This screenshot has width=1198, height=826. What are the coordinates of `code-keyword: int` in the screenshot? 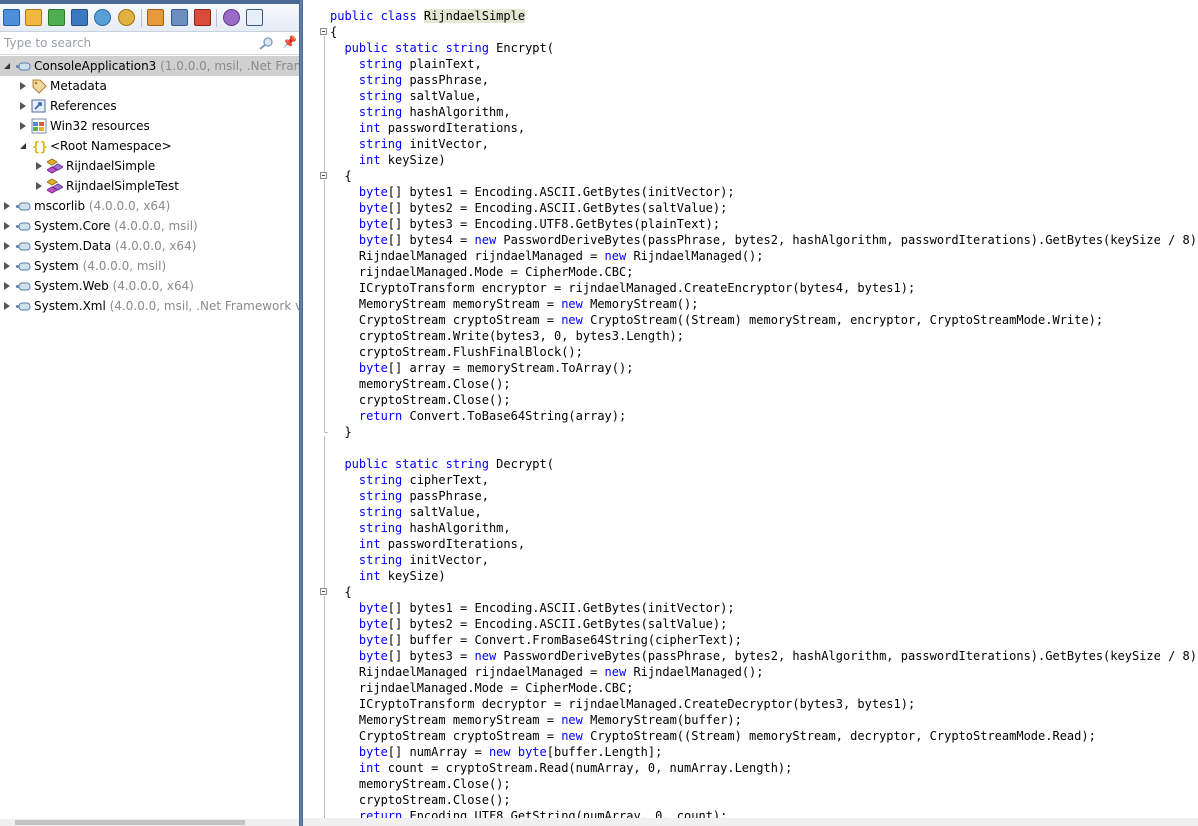 It's located at (359, 128).